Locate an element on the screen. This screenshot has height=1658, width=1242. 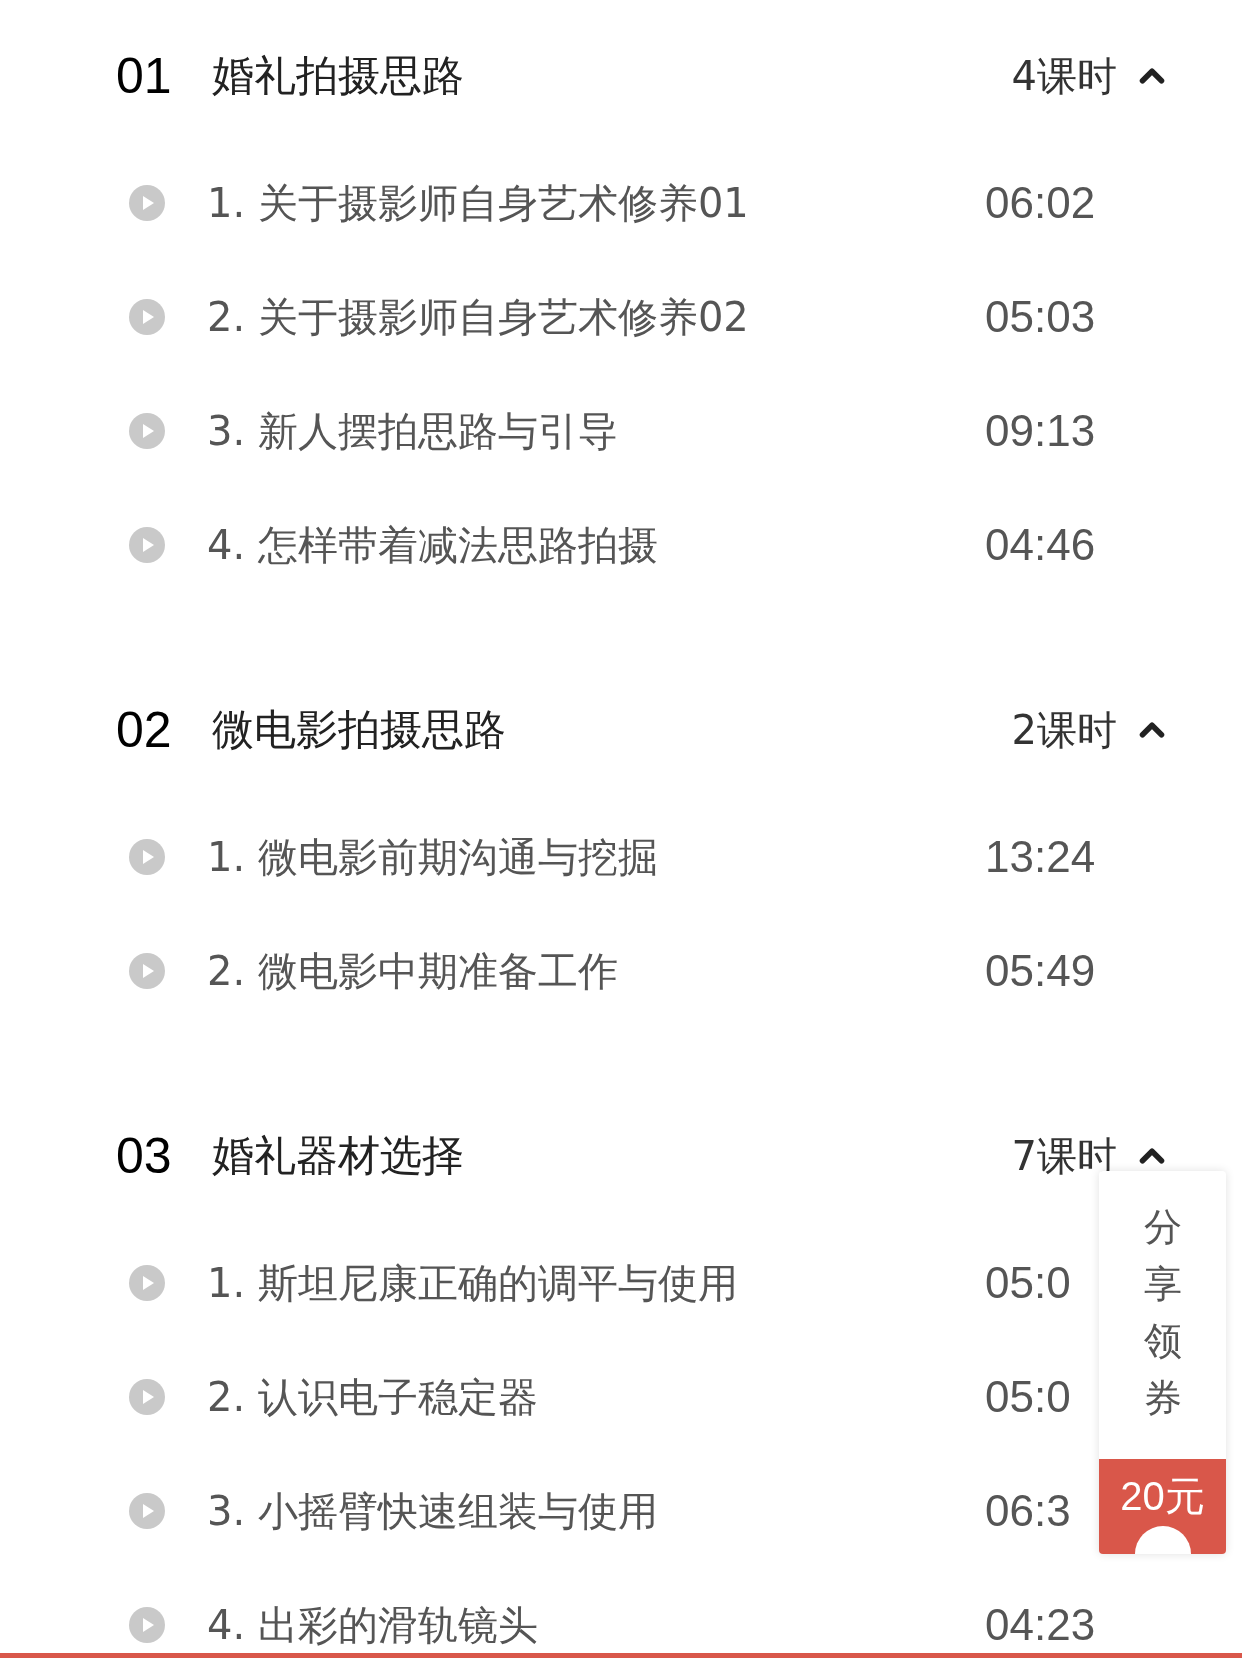
section-title: 婚礼器材选择 is located at coordinates (338, 1156).